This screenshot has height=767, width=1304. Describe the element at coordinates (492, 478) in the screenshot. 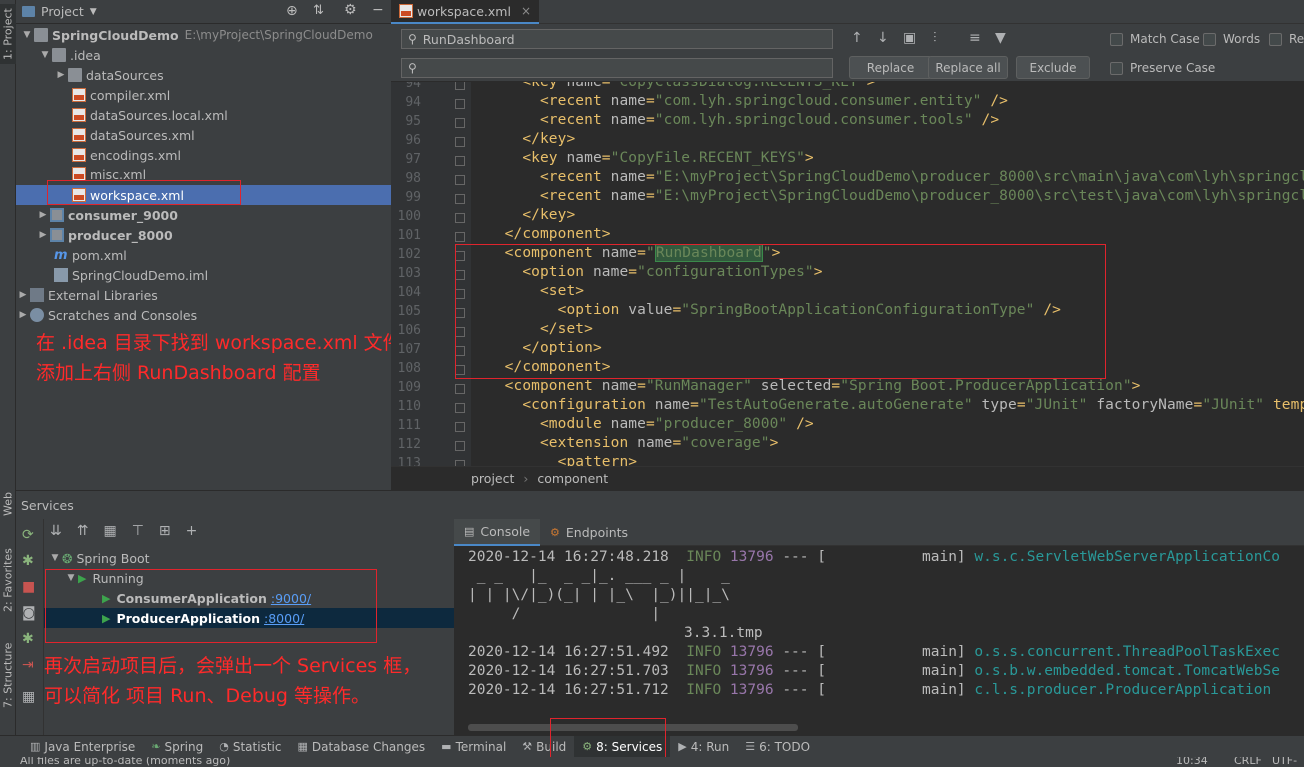

I see `breadcrumb-item-project: project` at that location.